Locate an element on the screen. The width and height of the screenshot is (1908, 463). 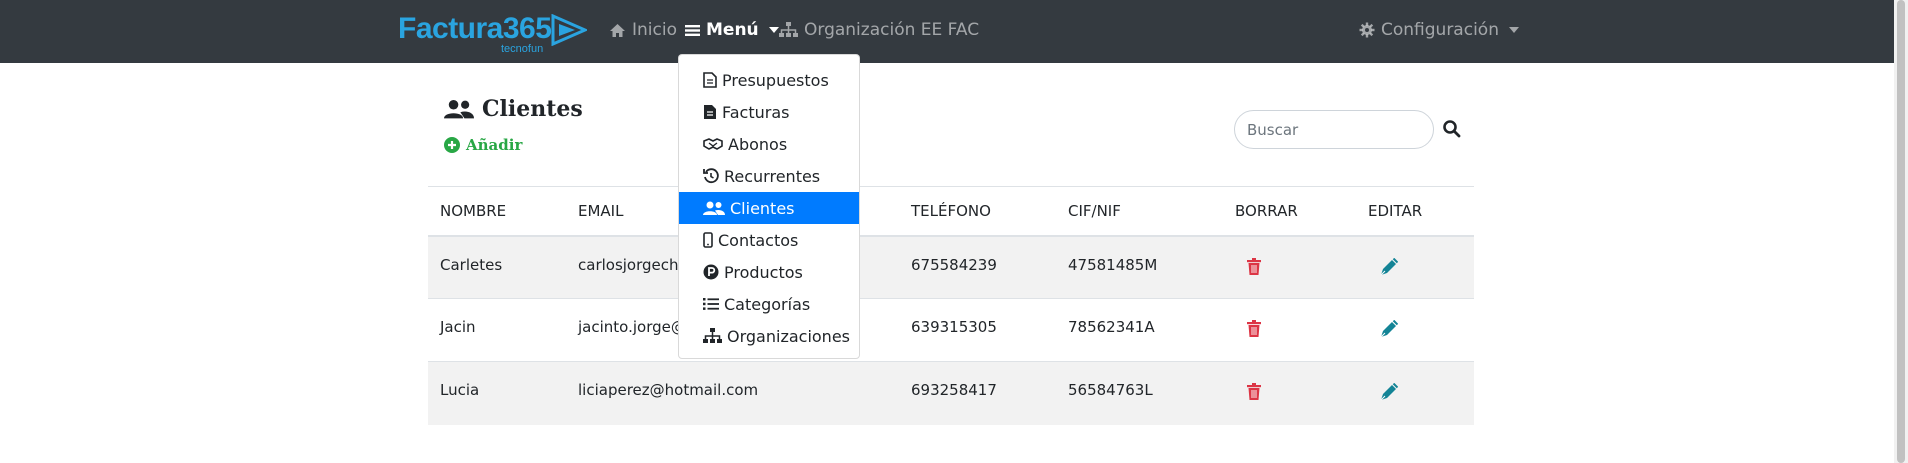
search-icon is located at coordinates (1452, 129).